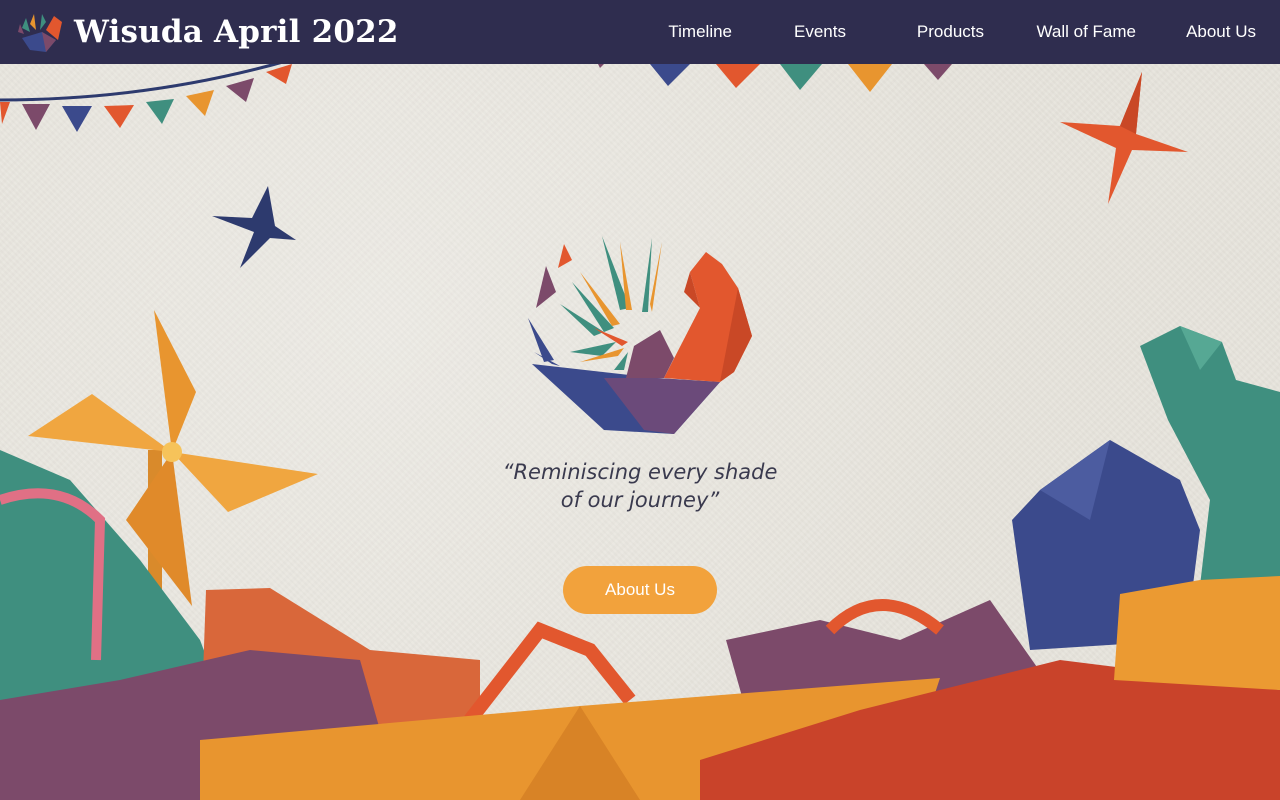 This screenshot has width=1280, height=800. Describe the element at coordinates (640, 486) in the screenshot. I see `tagline: “Reminiscing every shade of our journey”` at that location.